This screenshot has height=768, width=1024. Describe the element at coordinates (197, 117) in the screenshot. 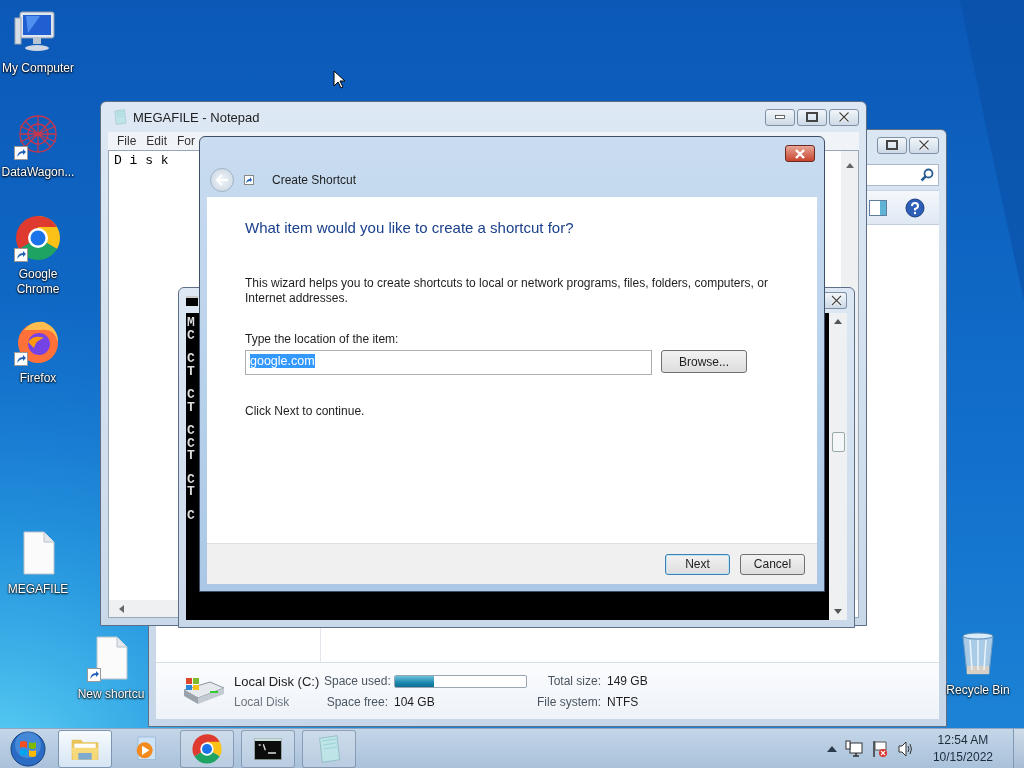

I see `window-title: MEGAFILE - Notepad` at that location.